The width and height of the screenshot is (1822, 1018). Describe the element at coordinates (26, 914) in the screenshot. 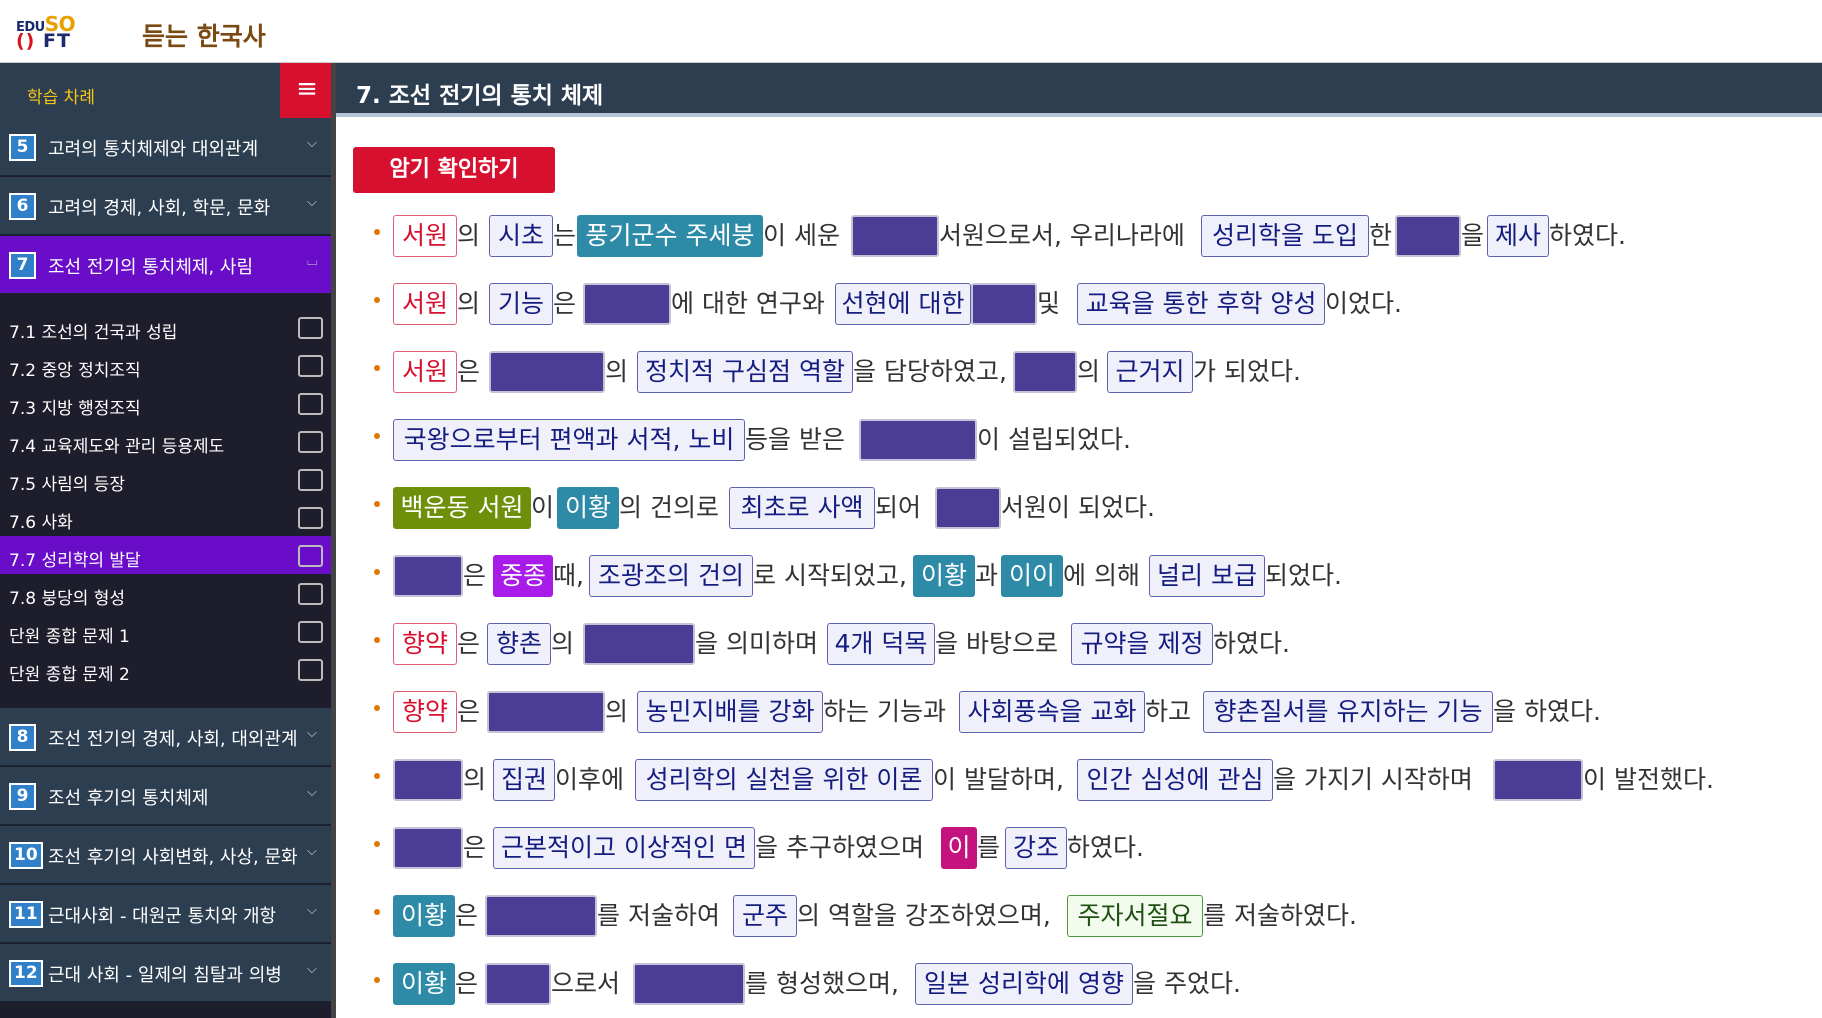

I see `unit-number: 11` at that location.